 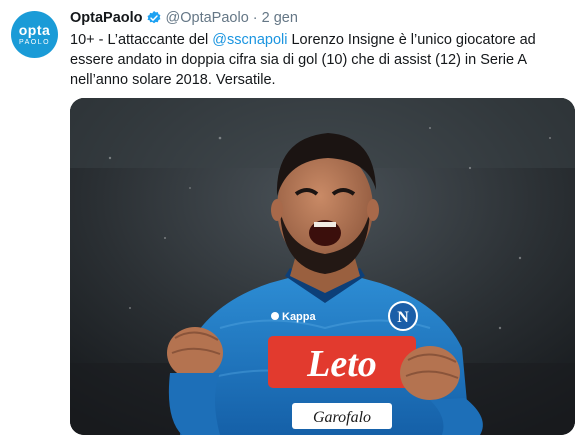 I want to click on tweet-header: OptaPaolo @OptaPaolo · 2 gen, so click(x=184, y=18).